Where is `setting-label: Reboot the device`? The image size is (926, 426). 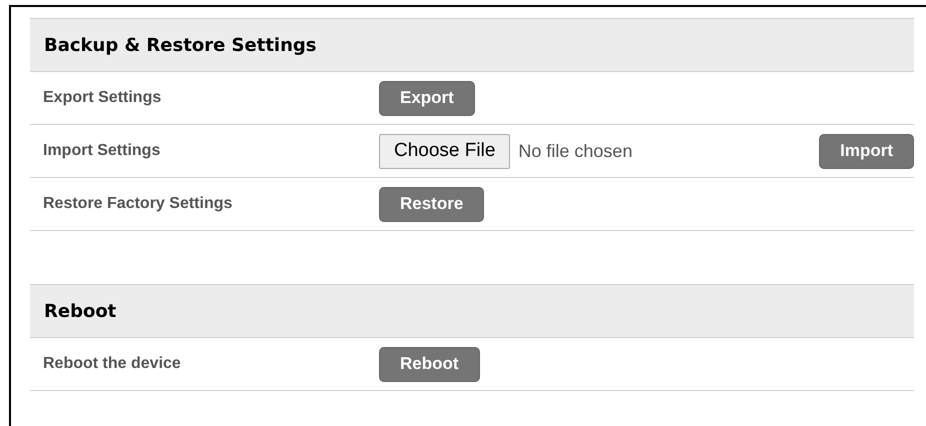 setting-label: Reboot the device is located at coordinates (112, 364).